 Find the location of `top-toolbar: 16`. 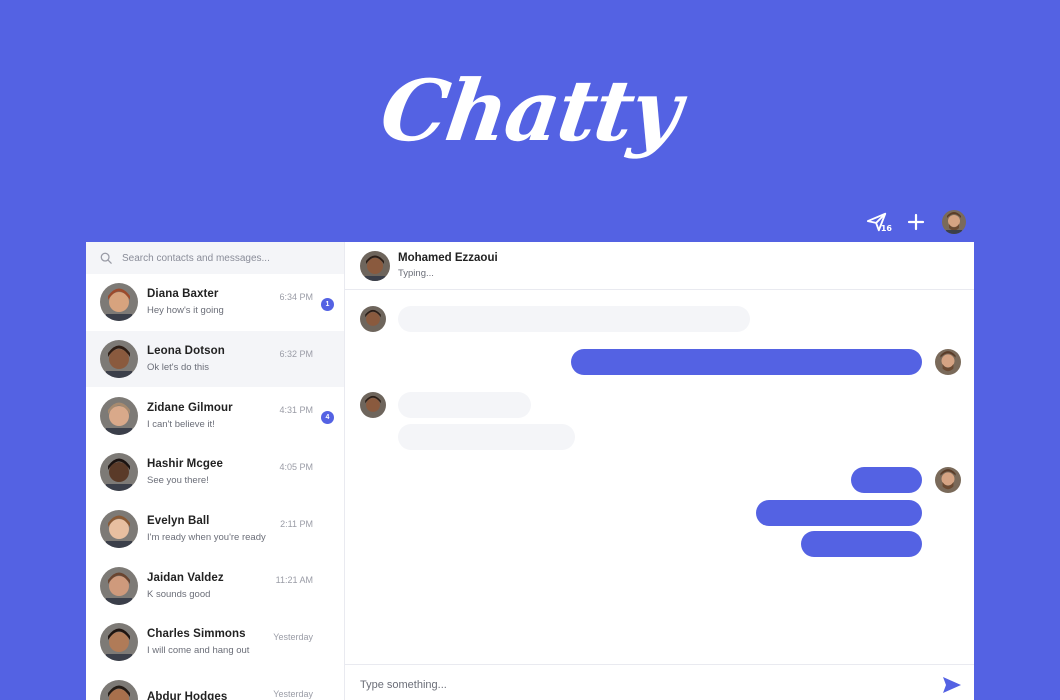

top-toolbar: 16 is located at coordinates (916, 222).